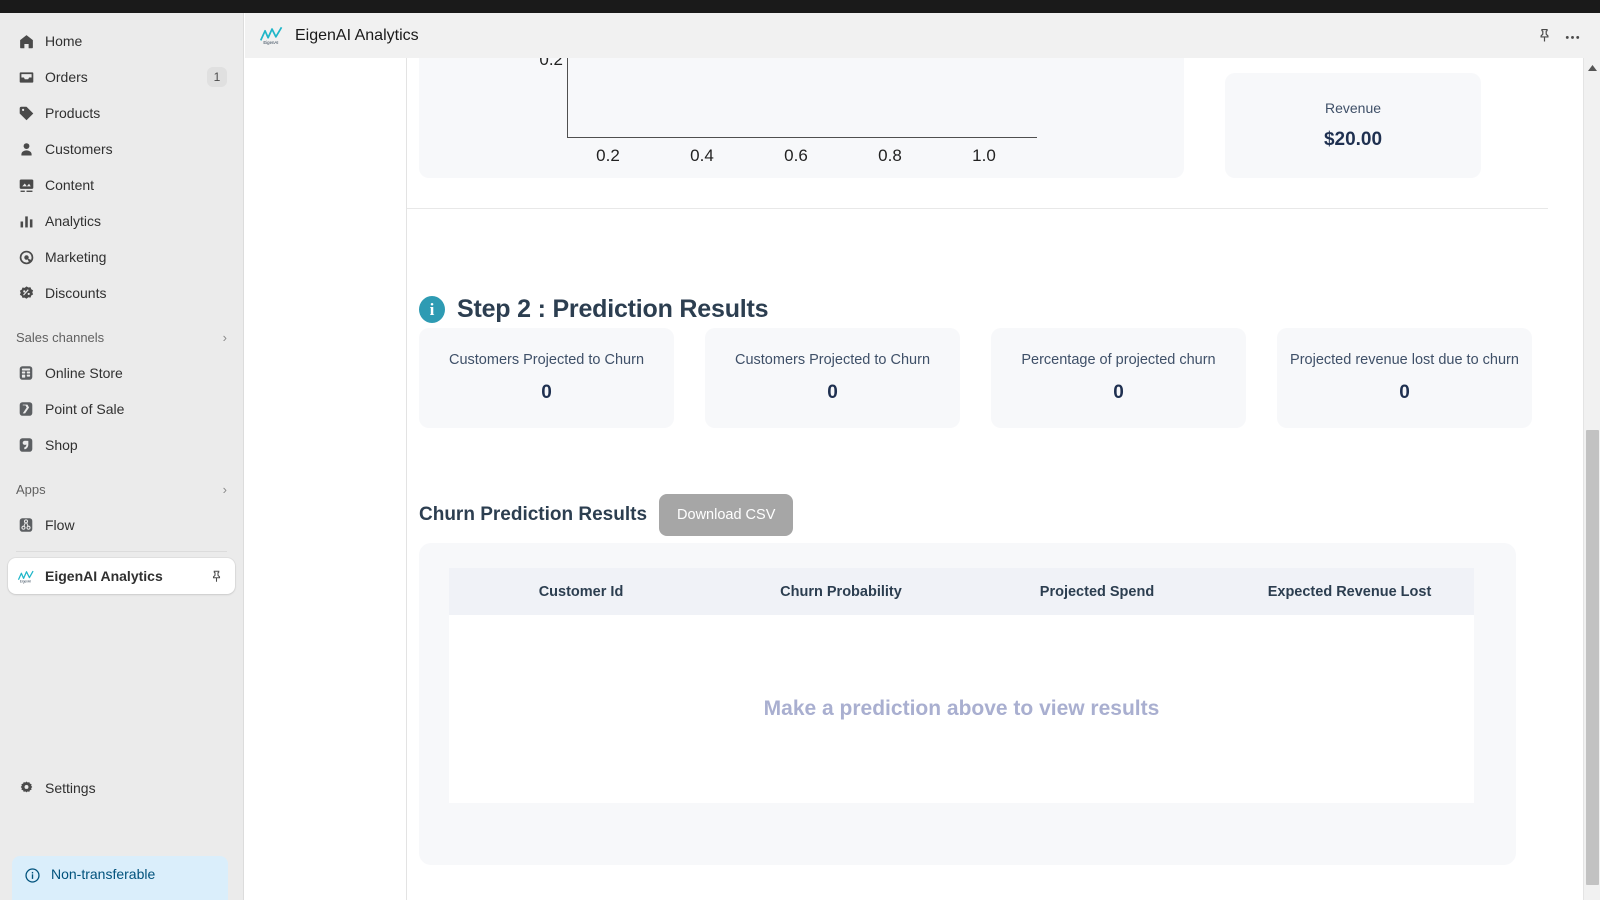 This screenshot has width=1600, height=900. What do you see at coordinates (76, 293) in the screenshot?
I see `sidebar-item-label: Discounts` at bounding box center [76, 293].